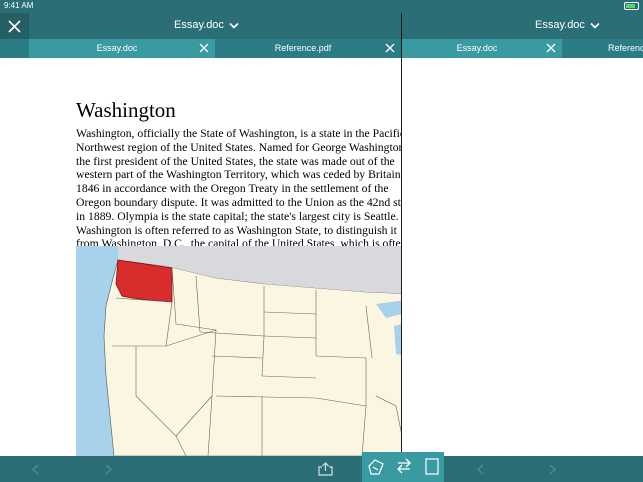  Describe the element at coordinates (181, 469) in the screenshot. I see `left-bottom-toolbar` at that location.